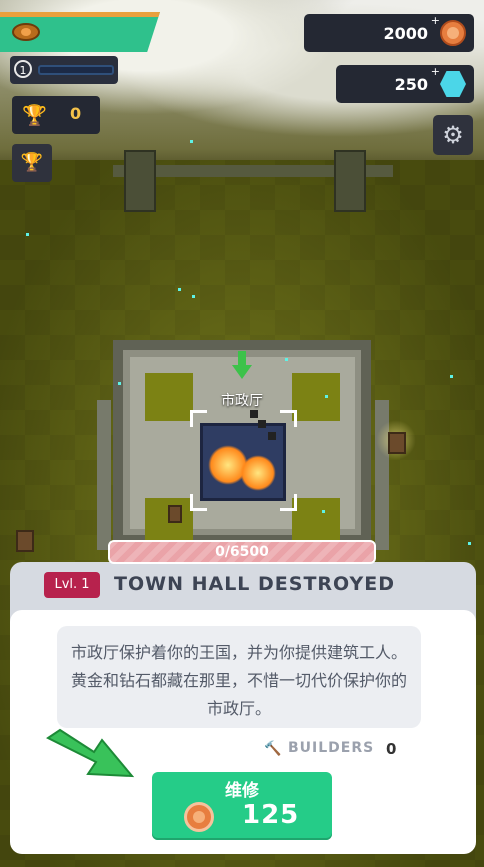 The image size is (484, 867). Describe the element at coordinates (76, 113) in the screenshot. I see `trophy-count: 0` at that location.